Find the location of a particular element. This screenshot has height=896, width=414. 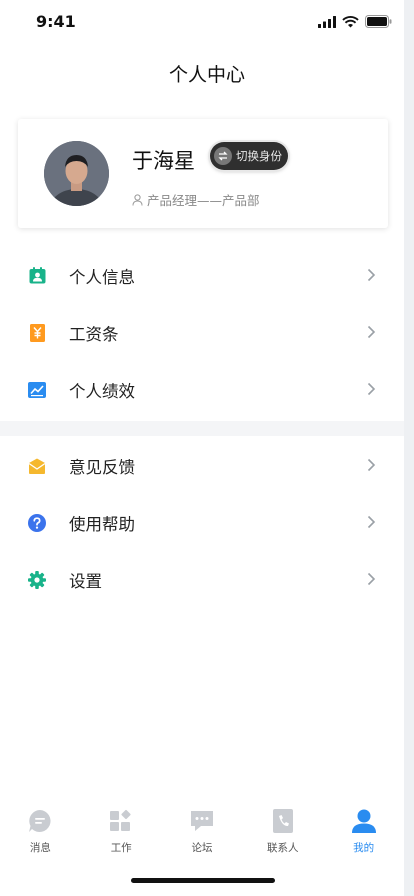

feedback-mail-icon is located at coordinates (37, 466).